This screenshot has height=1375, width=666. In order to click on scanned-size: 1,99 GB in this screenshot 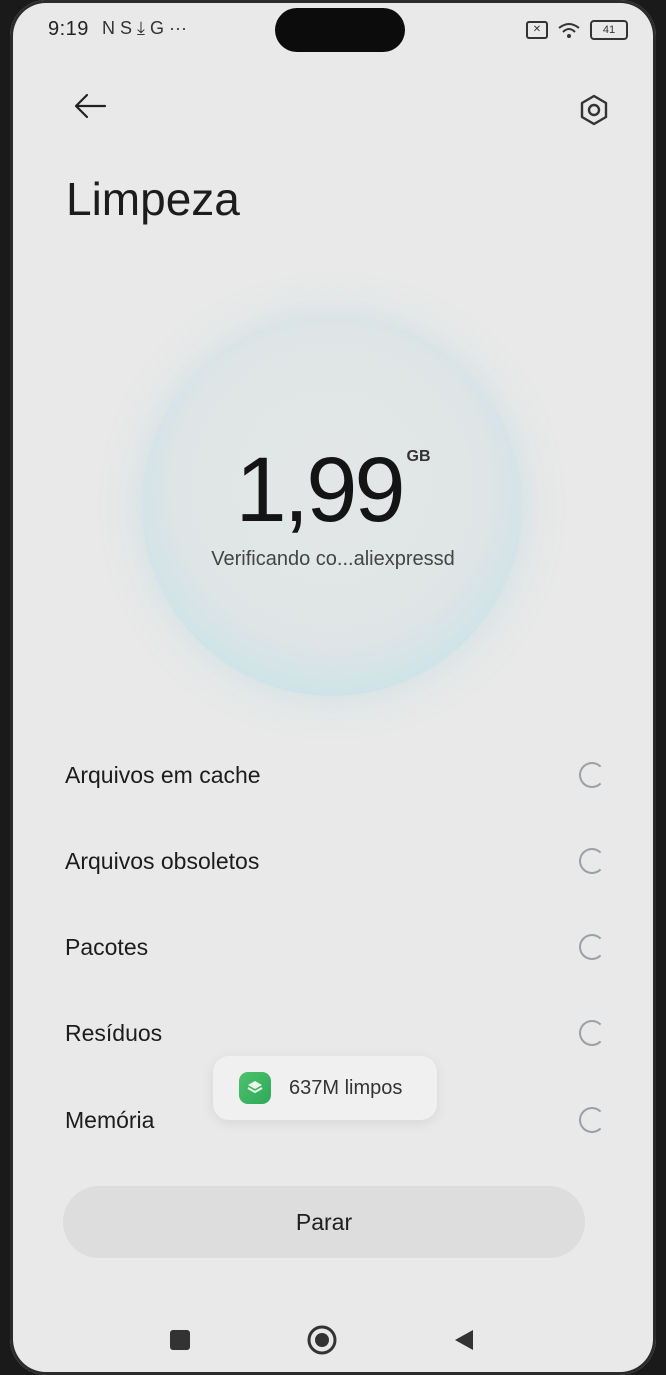, I will do `click(333, 490)`.